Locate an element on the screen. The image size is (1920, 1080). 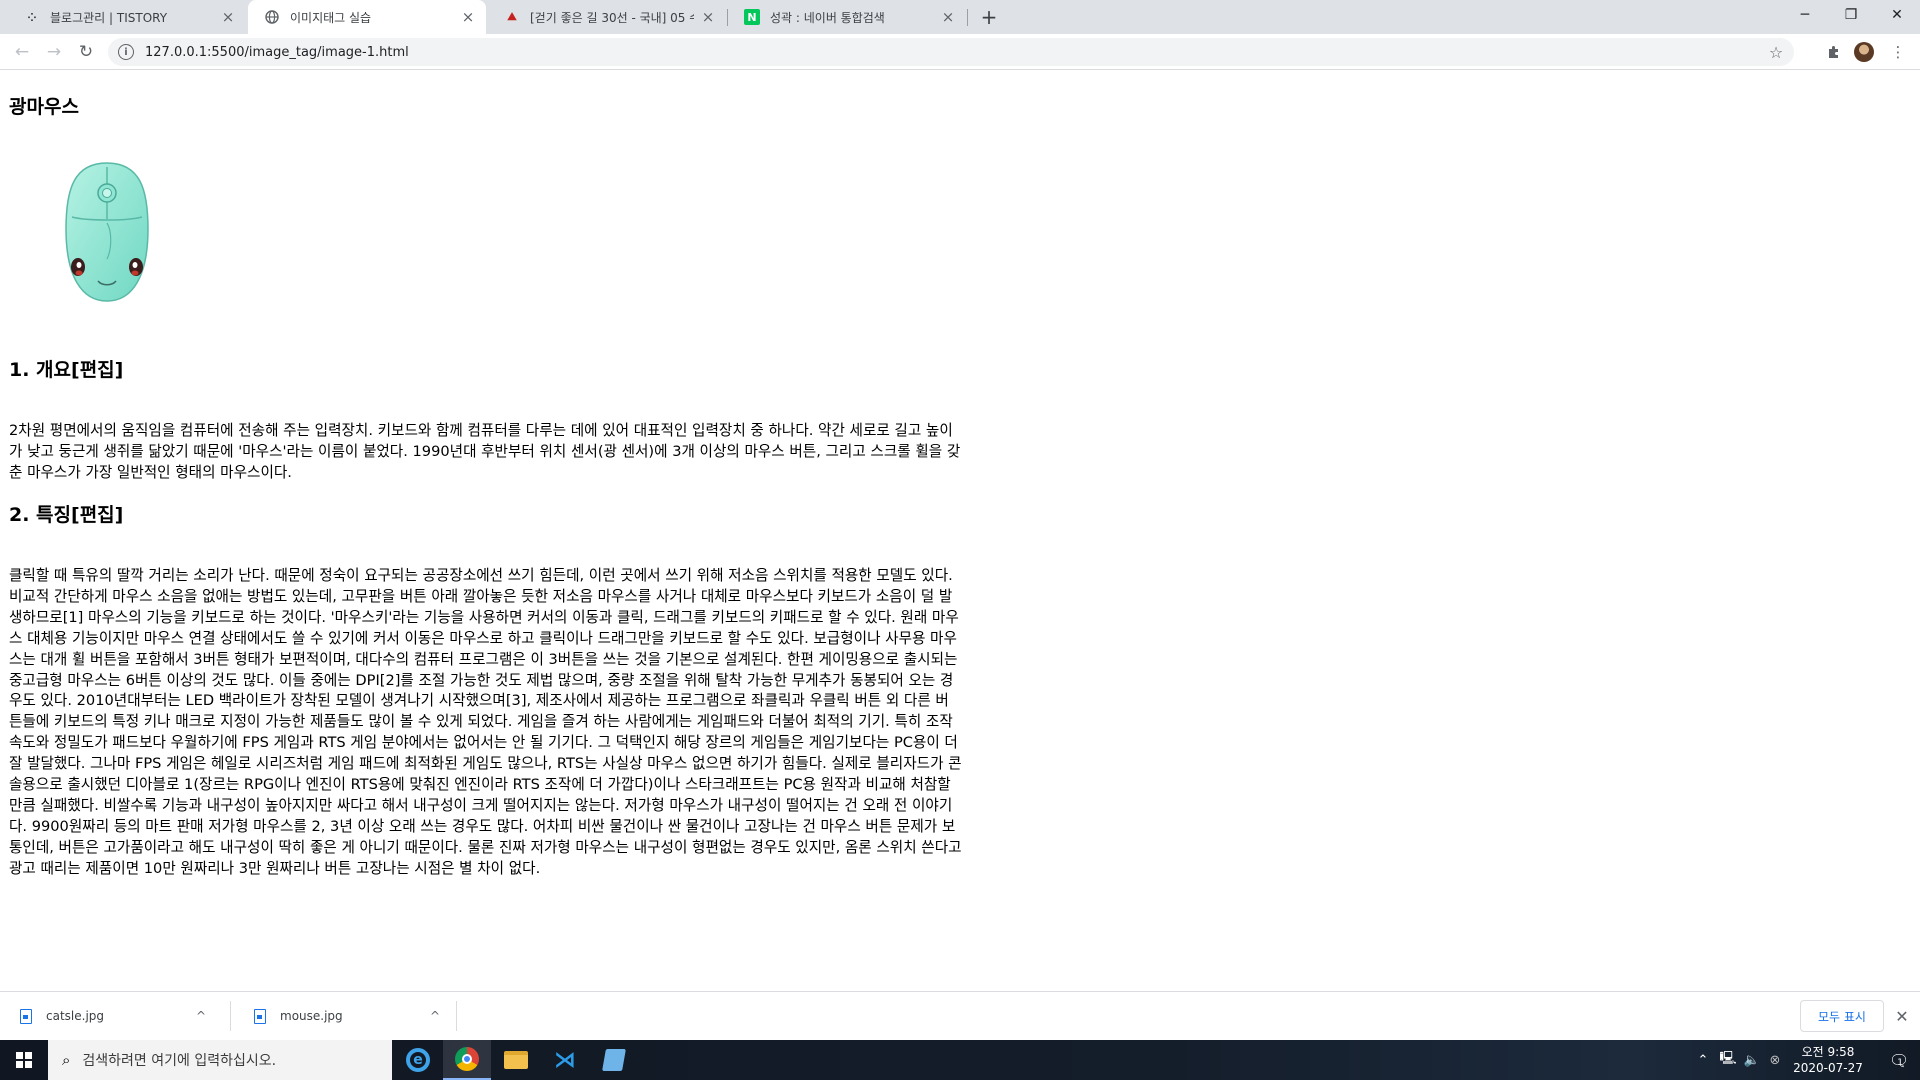
tab-naver-search: N 성곽 : 네이버 통합검색 × is located at coordinates (847, 17).